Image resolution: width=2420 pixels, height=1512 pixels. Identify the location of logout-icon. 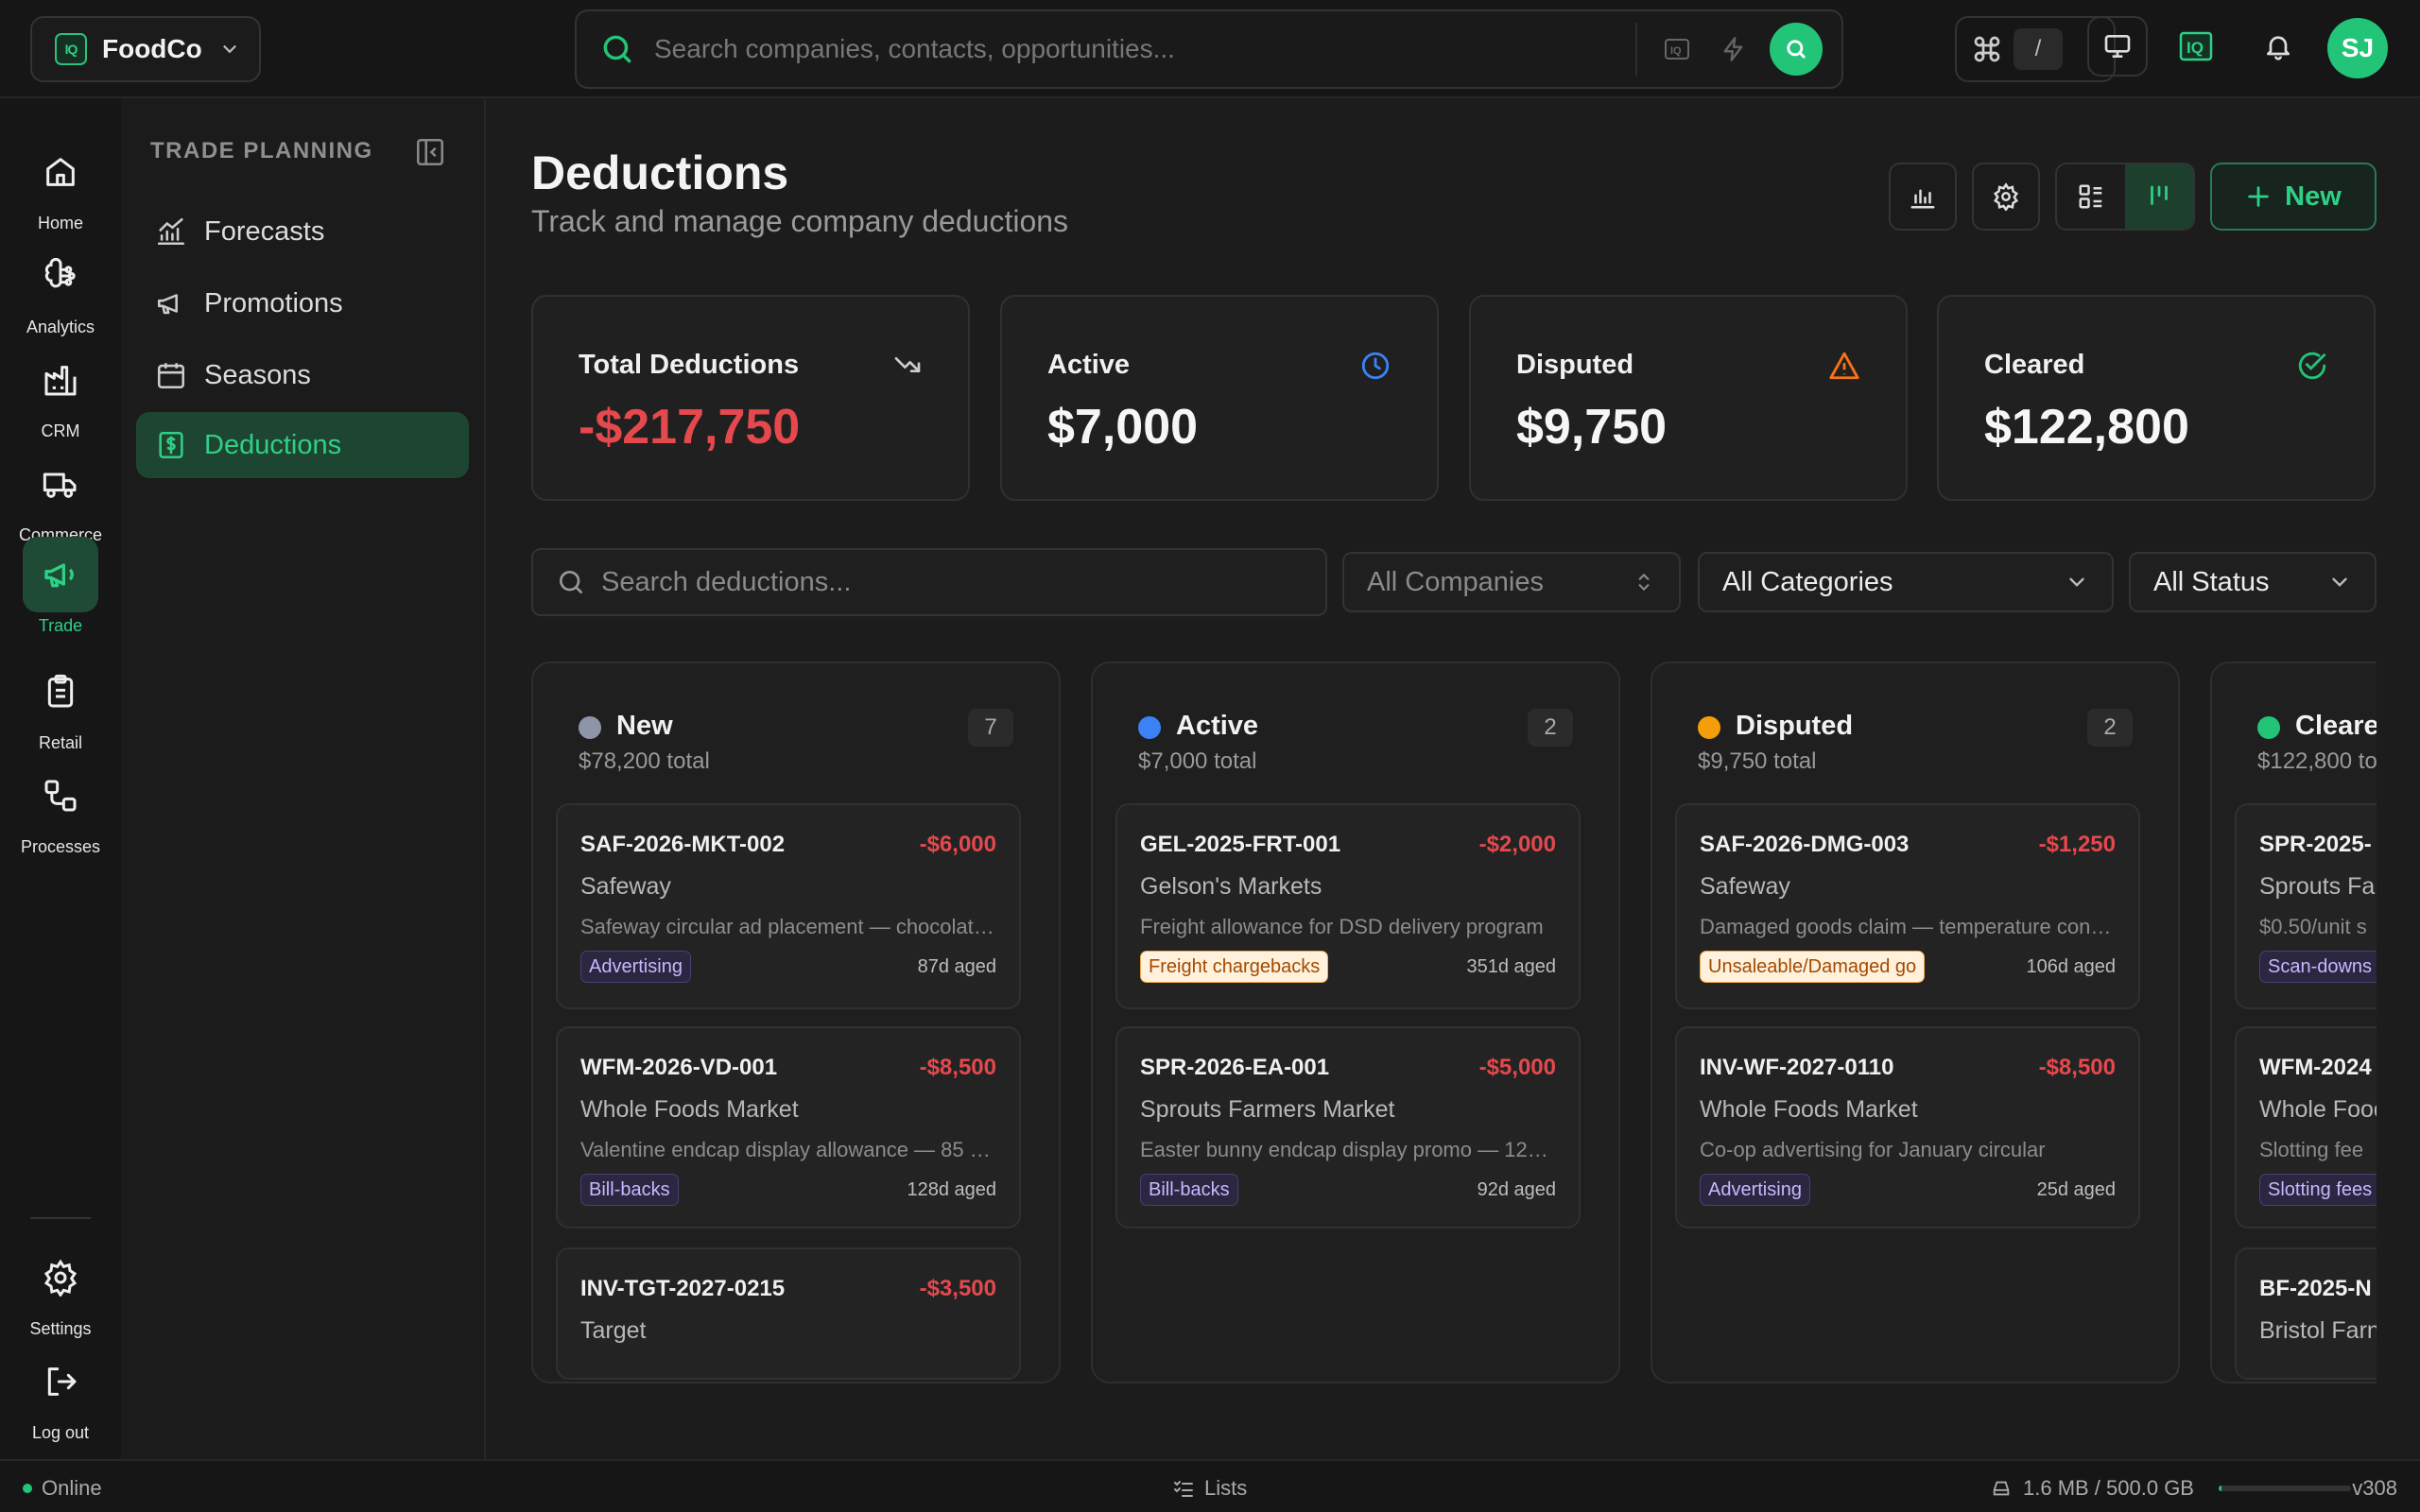
(60, 1381).